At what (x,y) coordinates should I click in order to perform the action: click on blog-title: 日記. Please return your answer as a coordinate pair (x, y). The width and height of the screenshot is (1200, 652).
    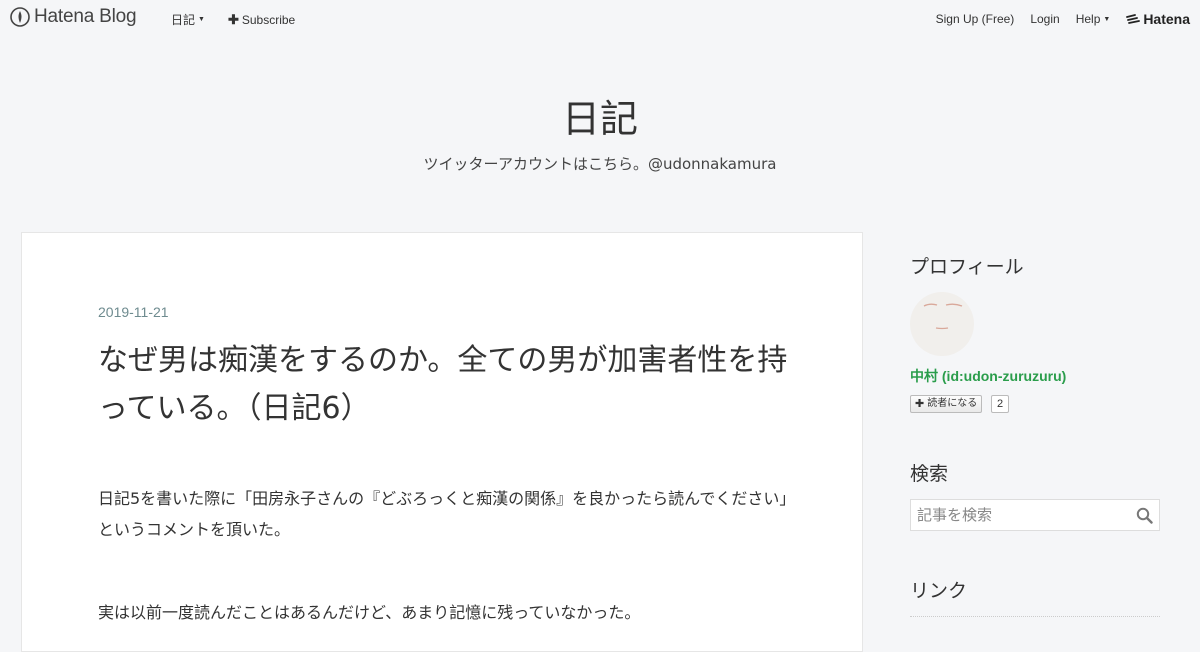
    Looking at the image, I should click on (600, 115).